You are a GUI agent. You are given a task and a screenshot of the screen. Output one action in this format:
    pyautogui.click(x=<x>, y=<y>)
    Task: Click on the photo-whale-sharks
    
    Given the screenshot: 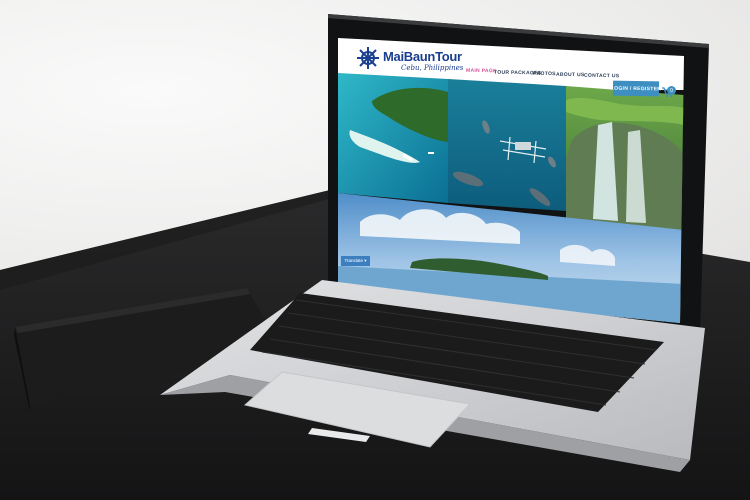 What is the action you would take?
    pyautogui.click(x=507, y=145)
    